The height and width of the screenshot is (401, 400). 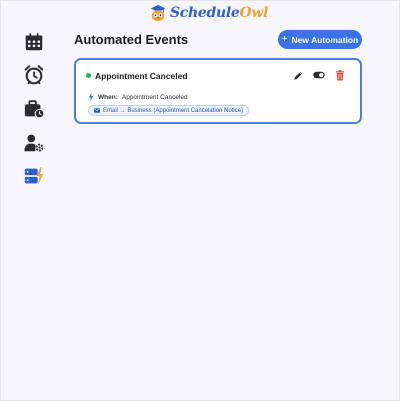 I want to click on automation-title: Appointment Canceled, so click(x=141, y=76).